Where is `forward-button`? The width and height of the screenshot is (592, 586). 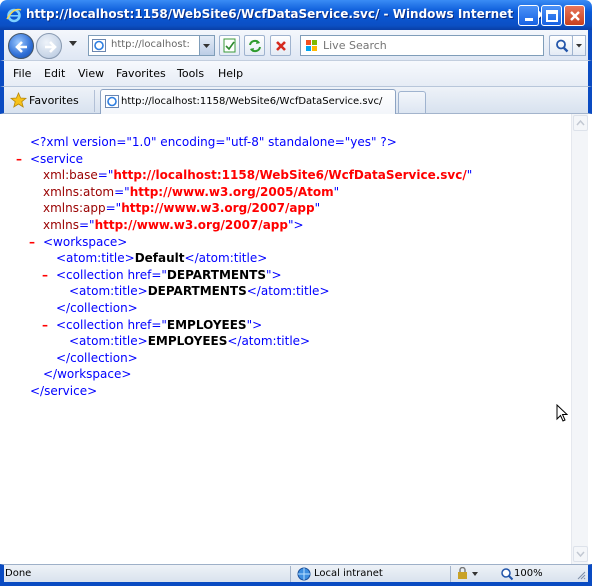 forward-button is located at coordinates (49, 46).